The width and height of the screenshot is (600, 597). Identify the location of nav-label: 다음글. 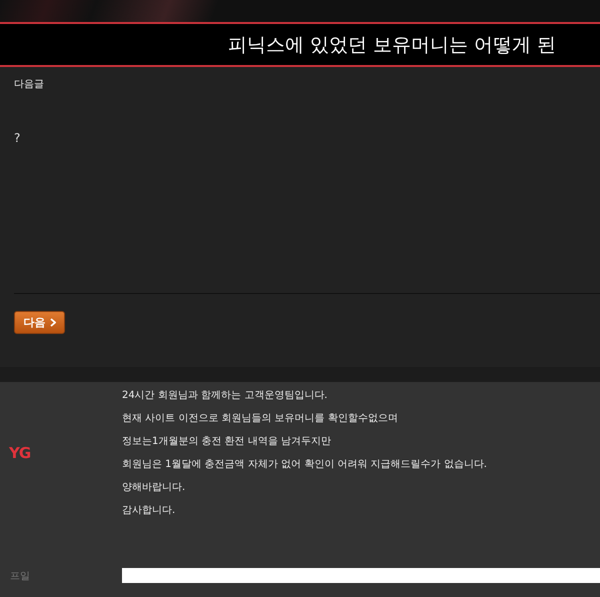
(29, 84).